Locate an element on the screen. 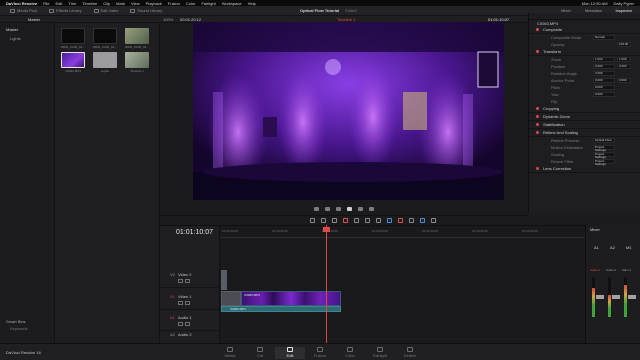  play-icon is located at coordinates (349, 209).